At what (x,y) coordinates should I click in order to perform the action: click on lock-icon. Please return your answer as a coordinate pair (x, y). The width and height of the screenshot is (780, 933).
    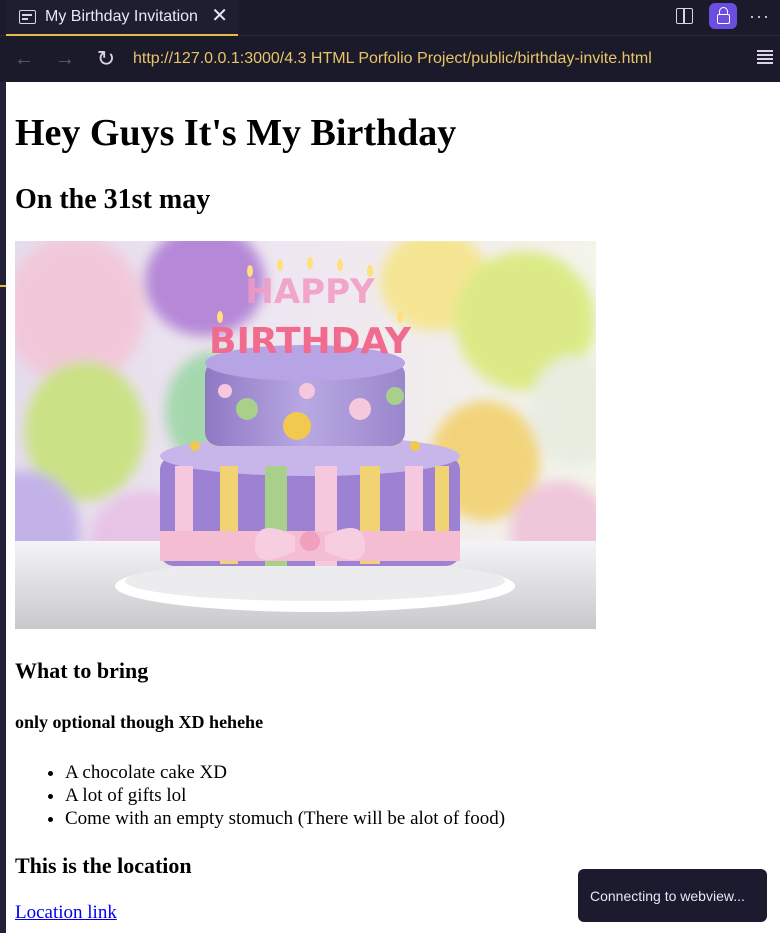
    Looking at the image, I should click on (723, 15).